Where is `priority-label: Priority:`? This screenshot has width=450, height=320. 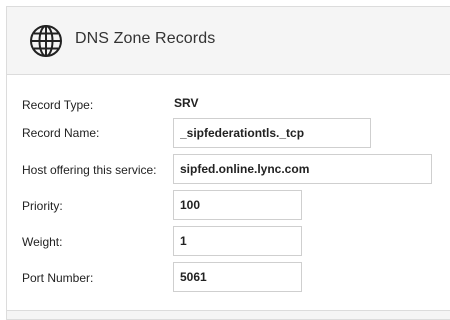 priority-label: Priority: is located at coordinates (42, 206).